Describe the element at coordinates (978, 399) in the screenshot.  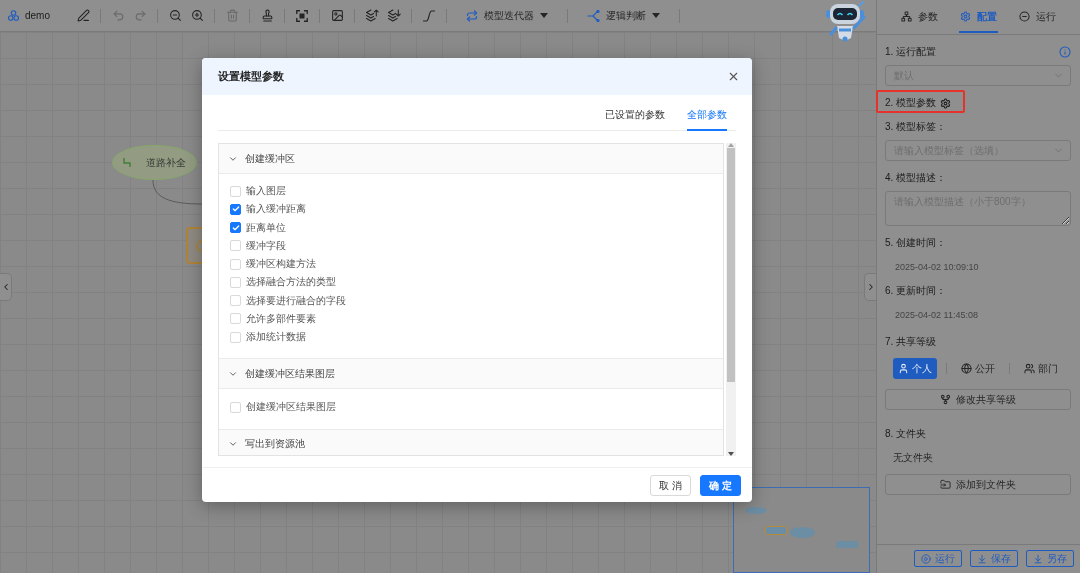
I see `share-level-button: 修改共享等级` at that location.